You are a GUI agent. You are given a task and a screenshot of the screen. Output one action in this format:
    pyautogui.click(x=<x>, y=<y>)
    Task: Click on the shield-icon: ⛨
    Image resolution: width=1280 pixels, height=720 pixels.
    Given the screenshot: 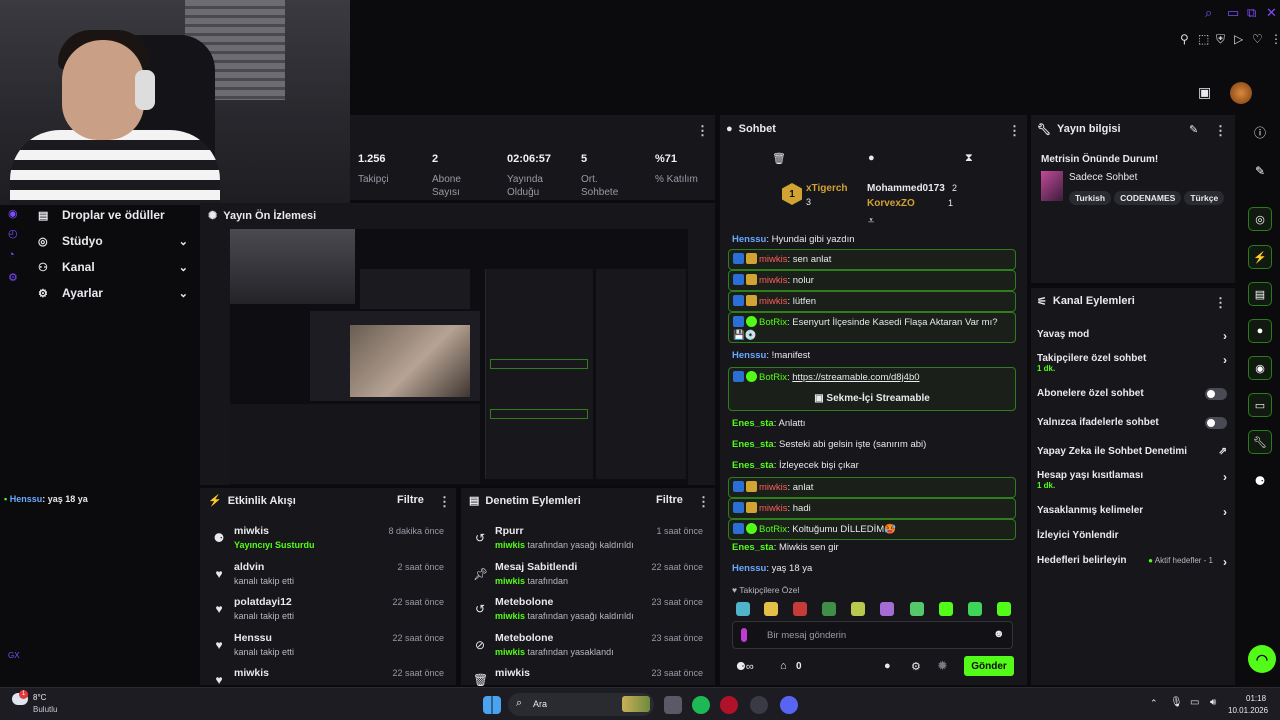 What is the action you would take?
    pyautogui.click(x=1220, y=39)
    